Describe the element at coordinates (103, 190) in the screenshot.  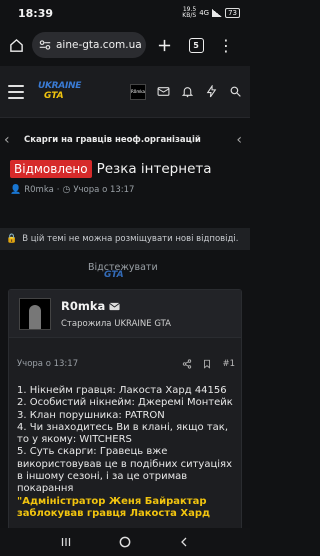
I see `thread-date: Учора о 13:17` at that location.